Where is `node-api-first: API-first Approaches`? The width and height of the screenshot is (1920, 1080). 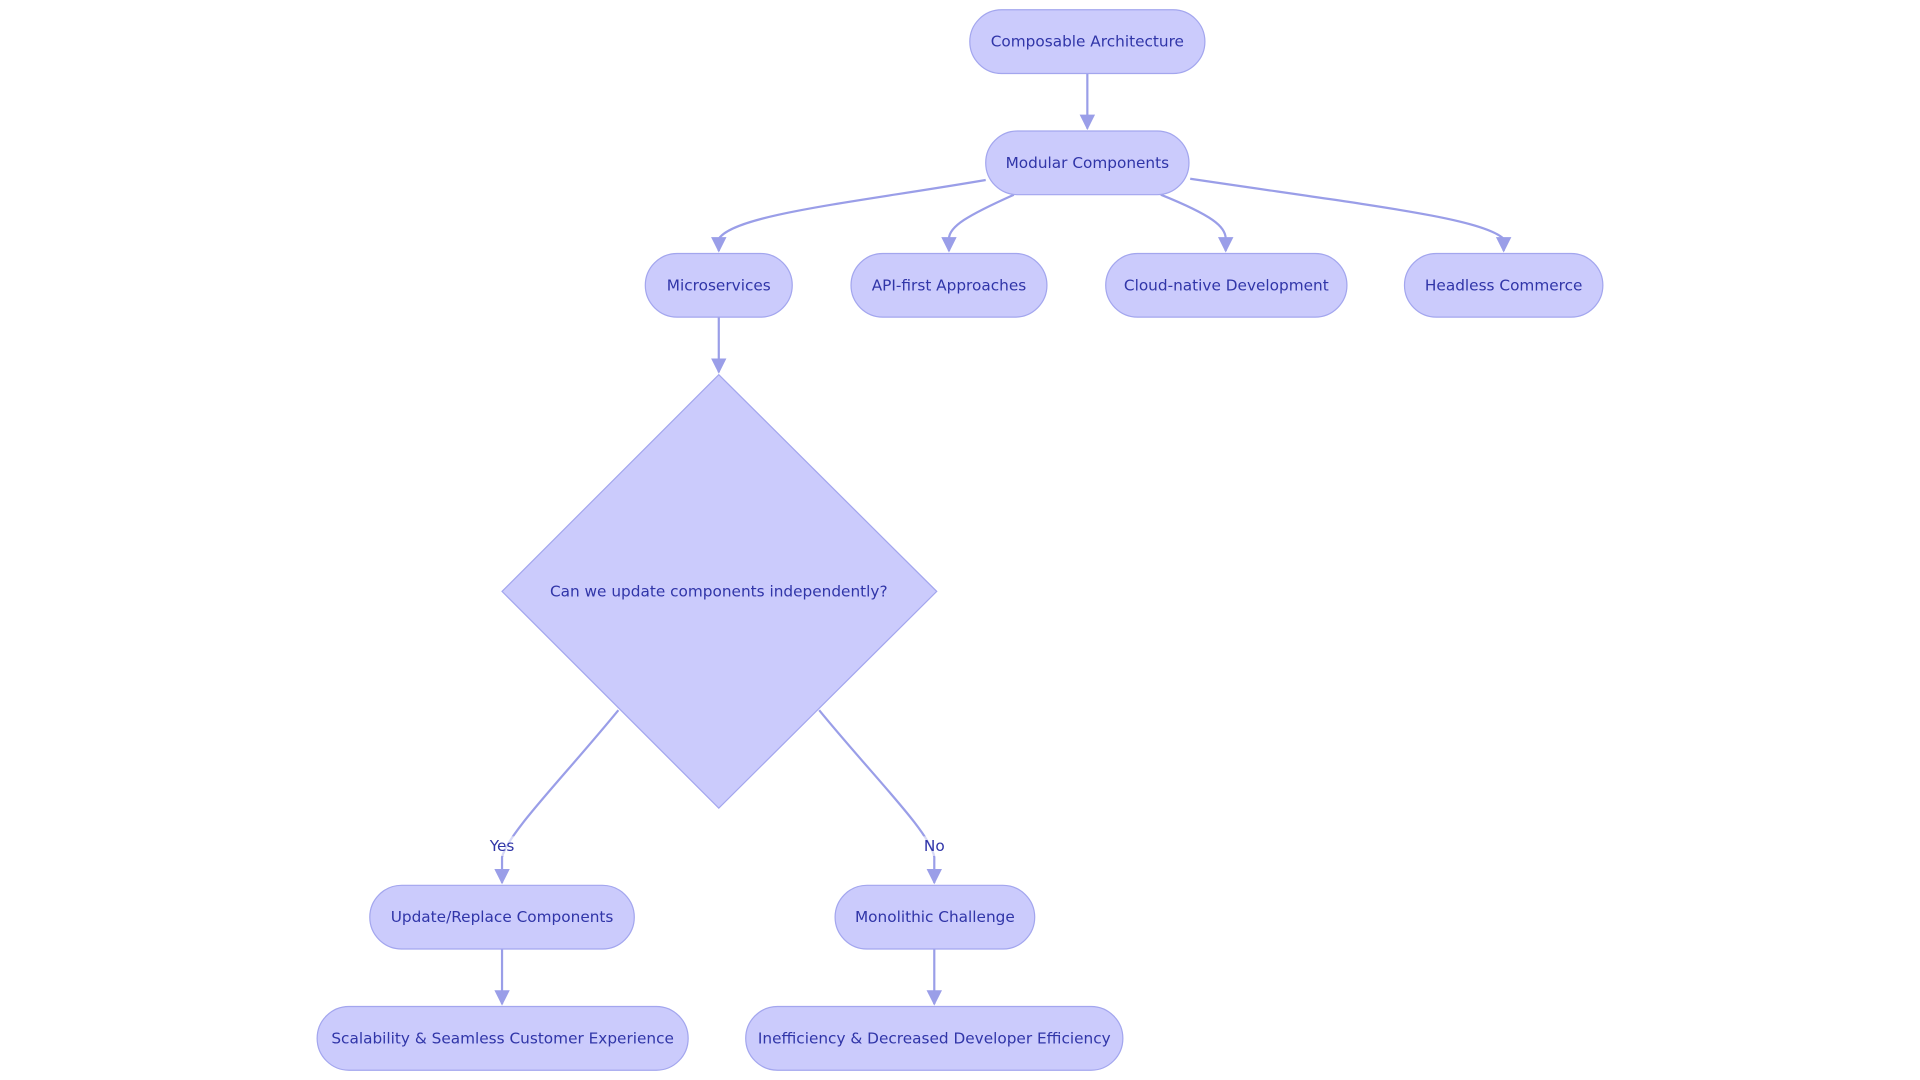 node-api-first: API-first Approaches is located at coordinates (949, 285).